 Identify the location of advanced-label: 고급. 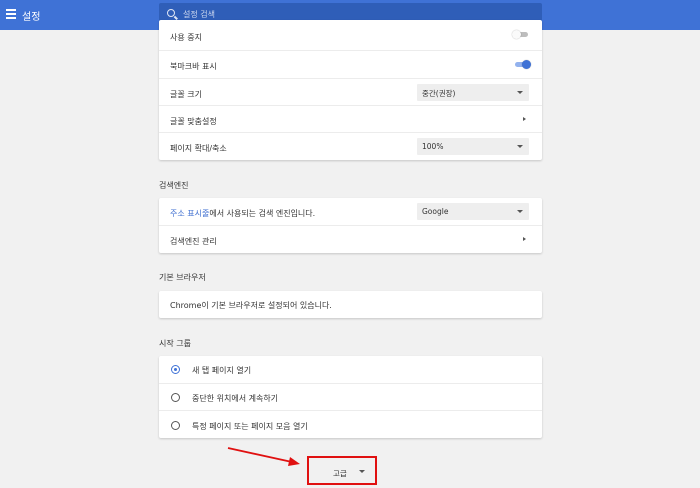
(340, 473).